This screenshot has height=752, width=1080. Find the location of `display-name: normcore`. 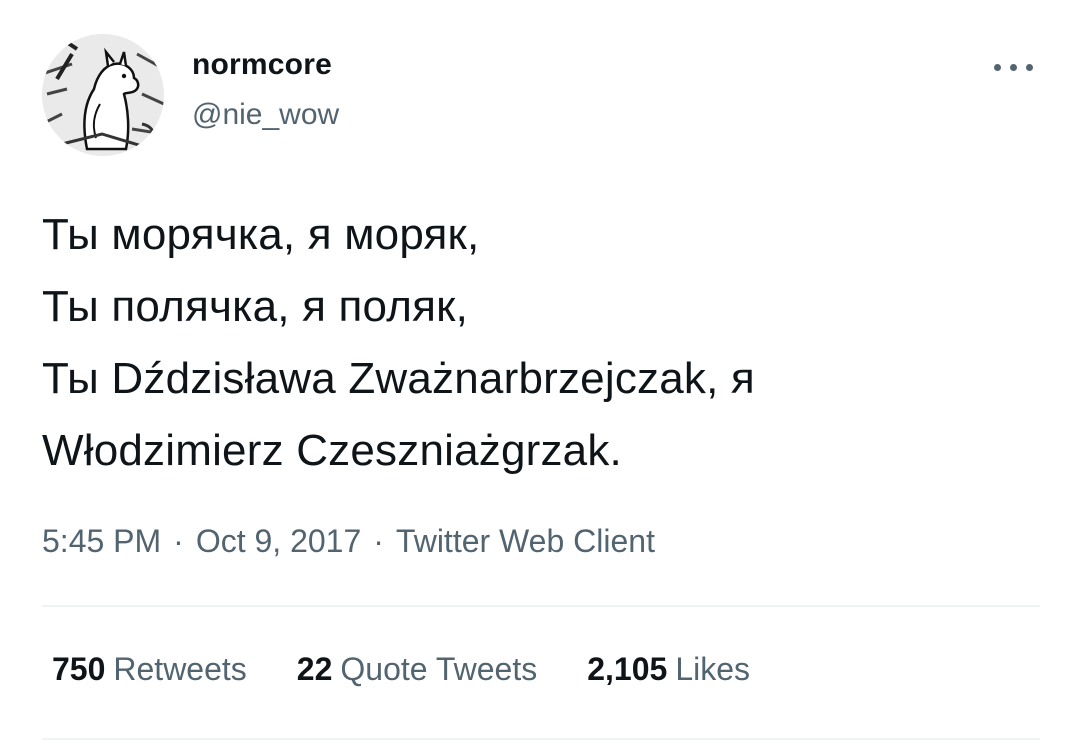

display-name: normcore is located at coordinates (262, 65).